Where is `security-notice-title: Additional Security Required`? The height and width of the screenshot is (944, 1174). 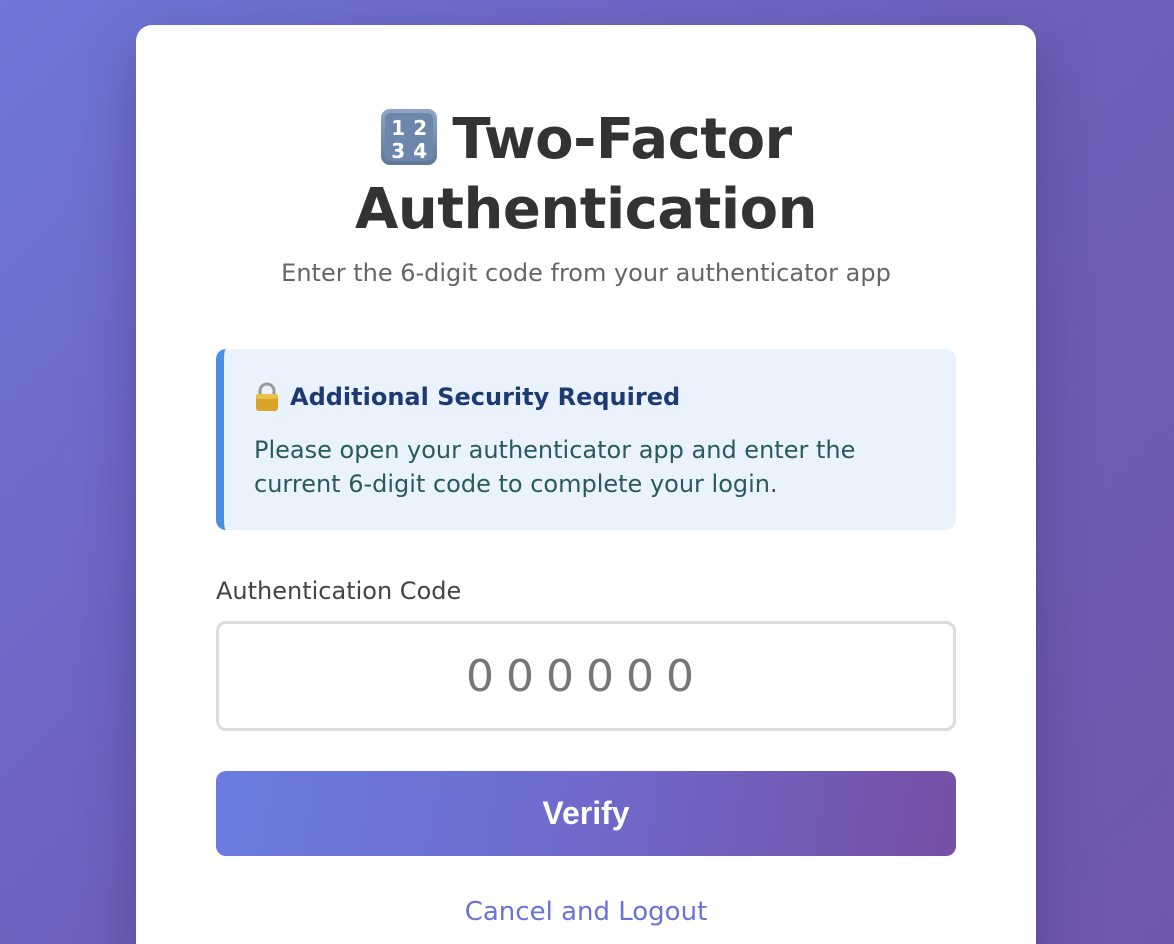
security-notice-title: Additional Security Required is located at coordinates (590, 397).